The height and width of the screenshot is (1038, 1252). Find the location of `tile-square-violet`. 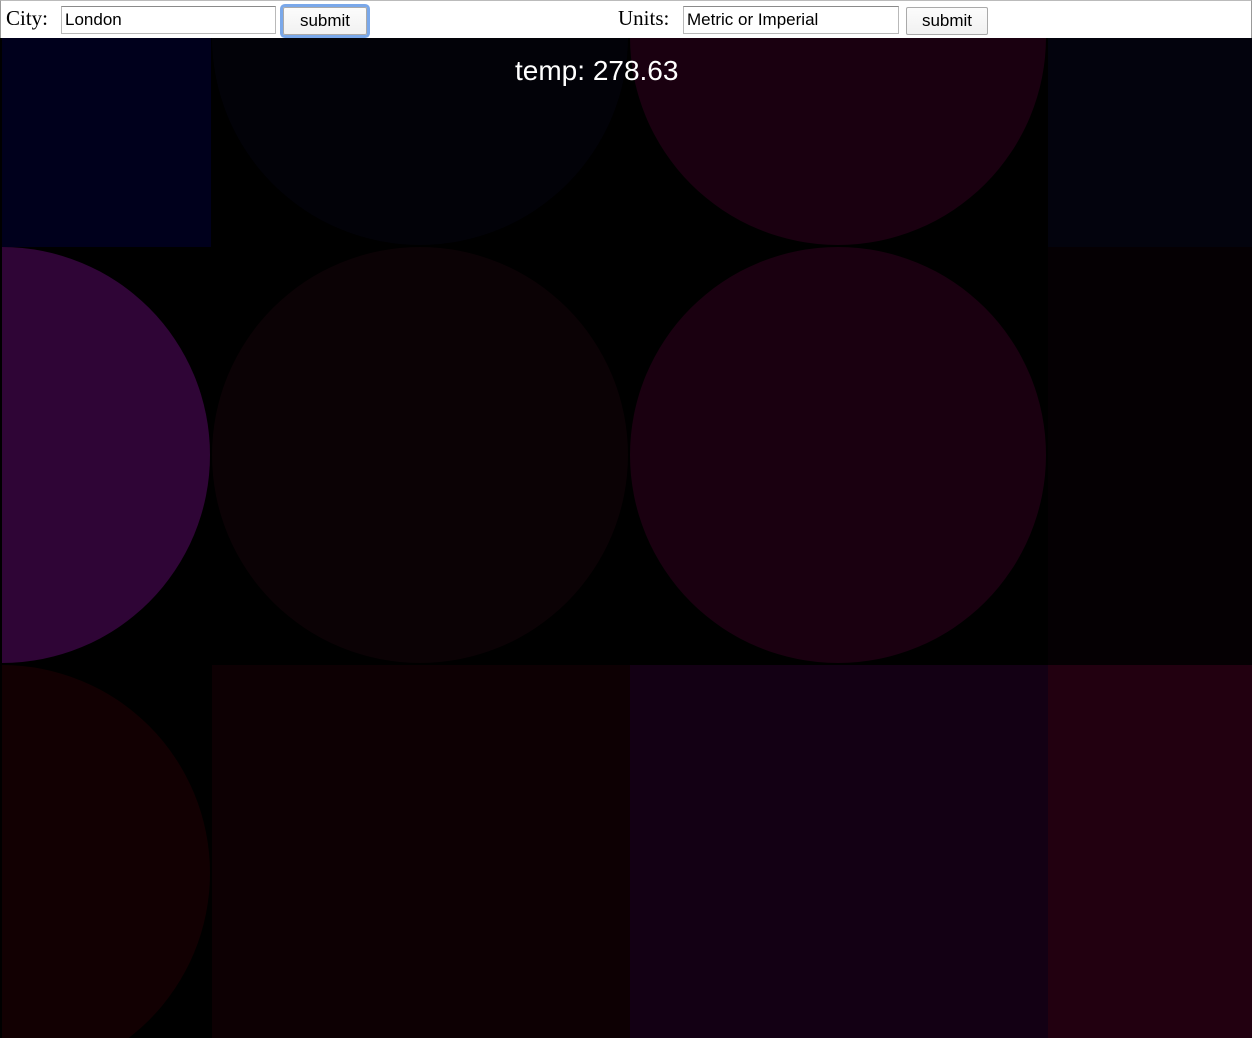

tile-square-violet is located at coordinates (839, 851).